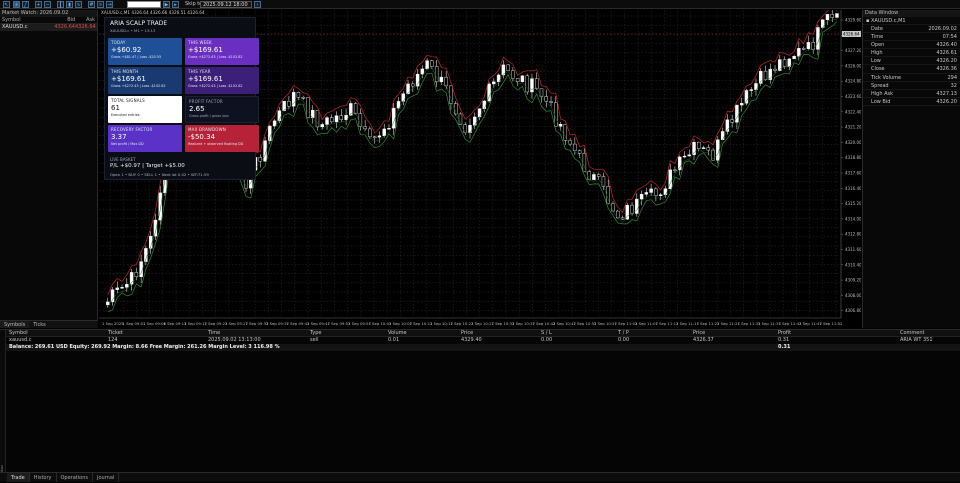 This screenshot has width=960, height=483. What do you see at coordinates (886, 77) in the screenshot?
I see `data-window-field: Tick Volume` at bounding box center [886, 77].